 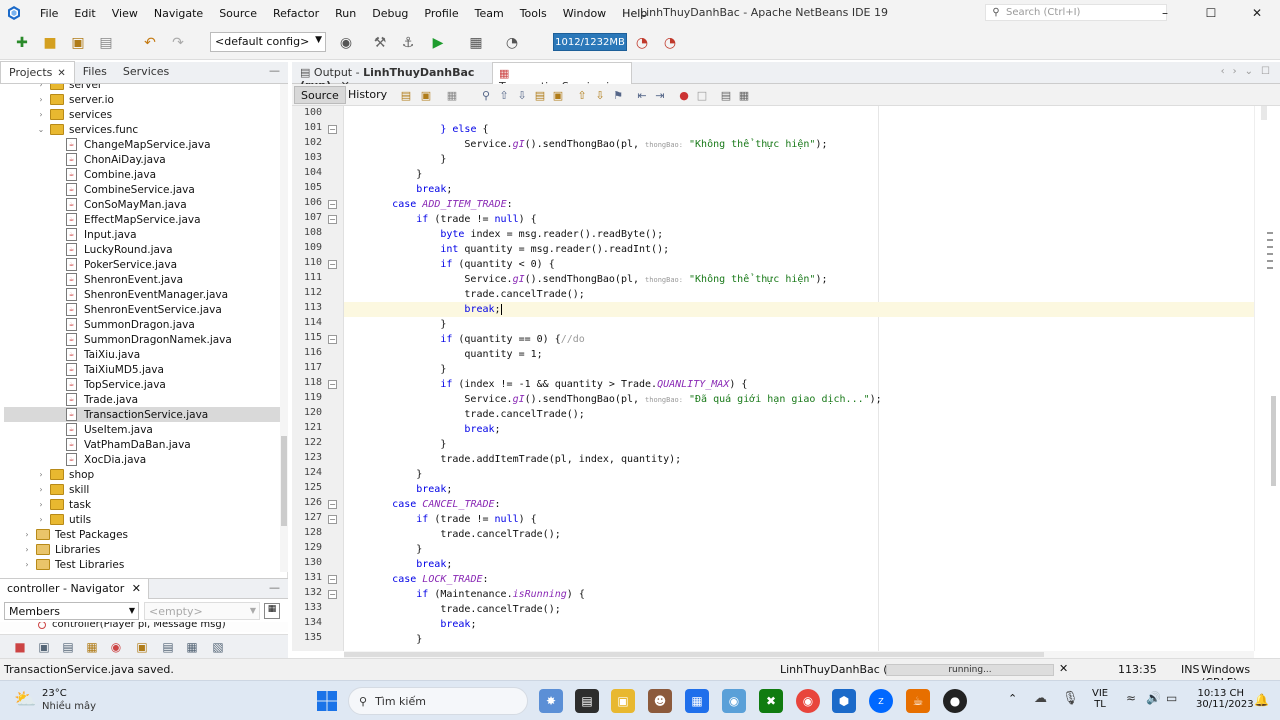 What do you see at coordinates (533, 13) in the screenshot?
I see `menu-tools: Tools` at bounding box center [533, 13].